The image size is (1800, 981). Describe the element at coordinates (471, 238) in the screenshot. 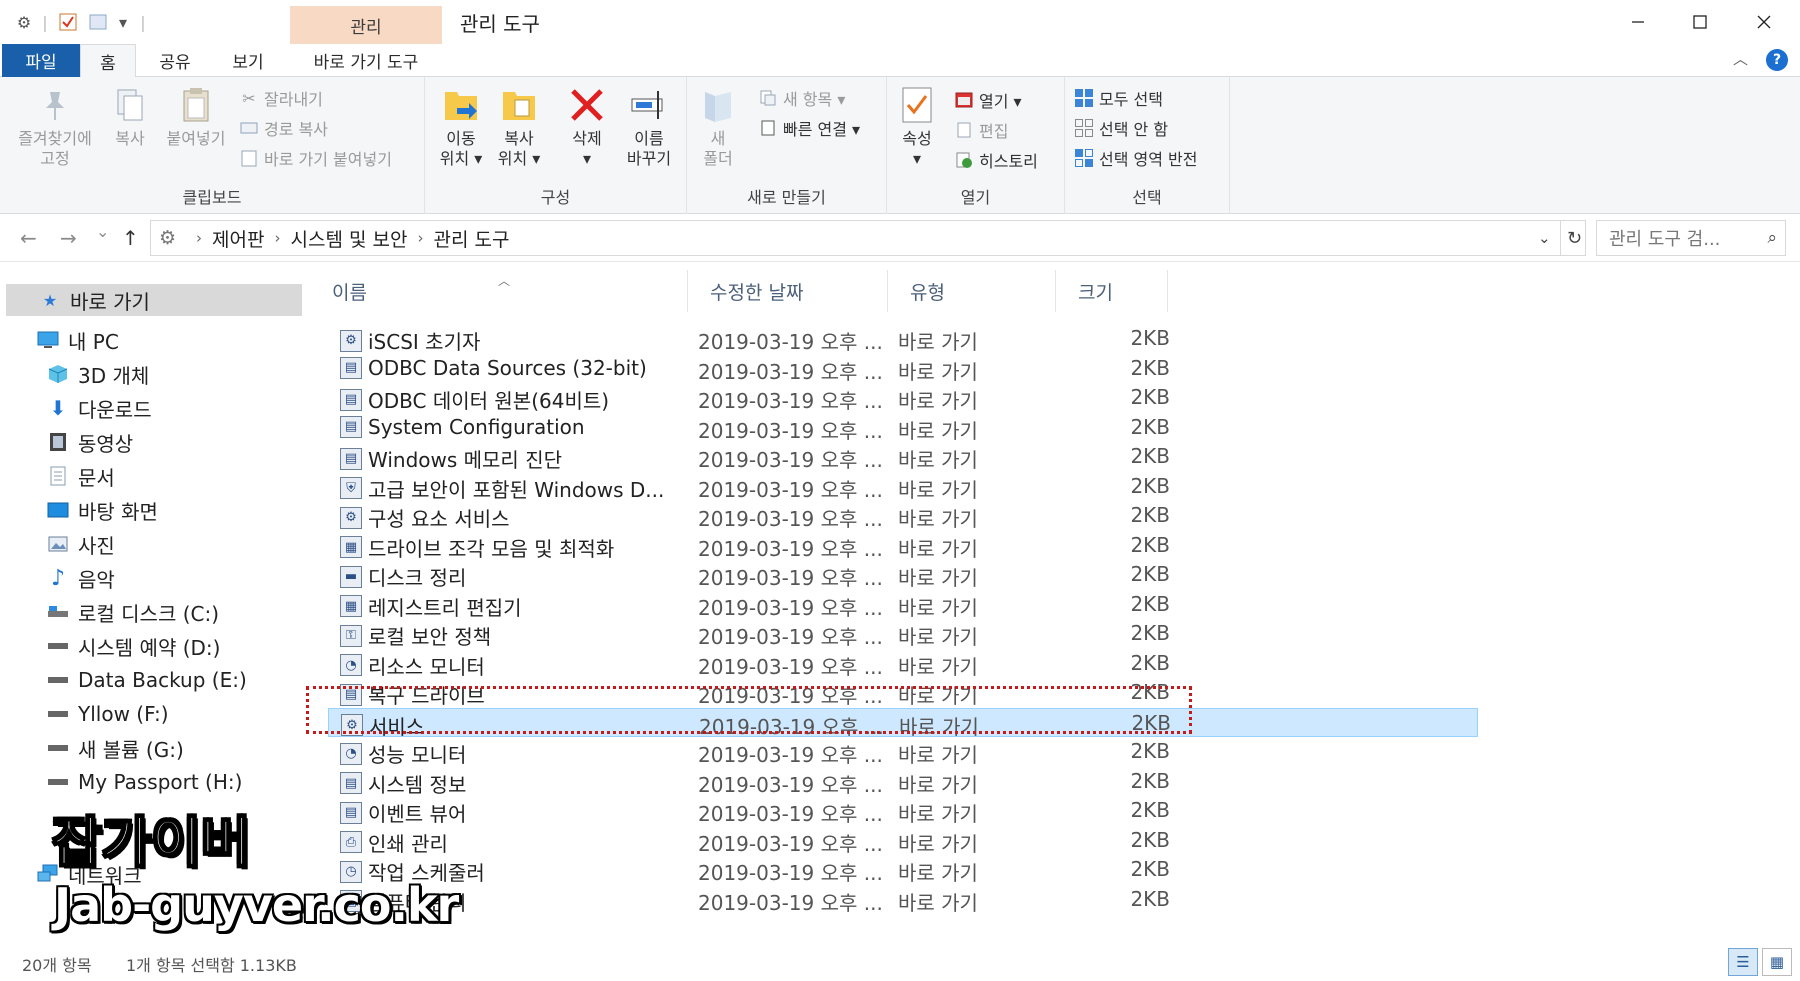

I see `breadcrumb-admin-tools: 관리 도구` at that location.